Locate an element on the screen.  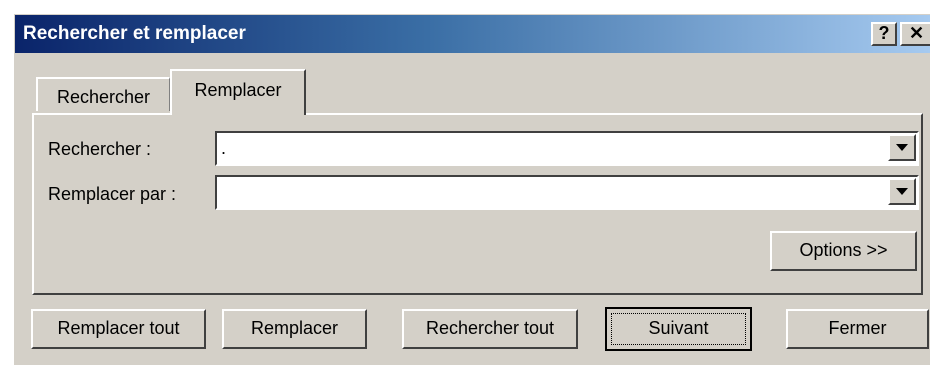
dialog-title: Rechercher et remplacer is located at coordinates (134, 33).